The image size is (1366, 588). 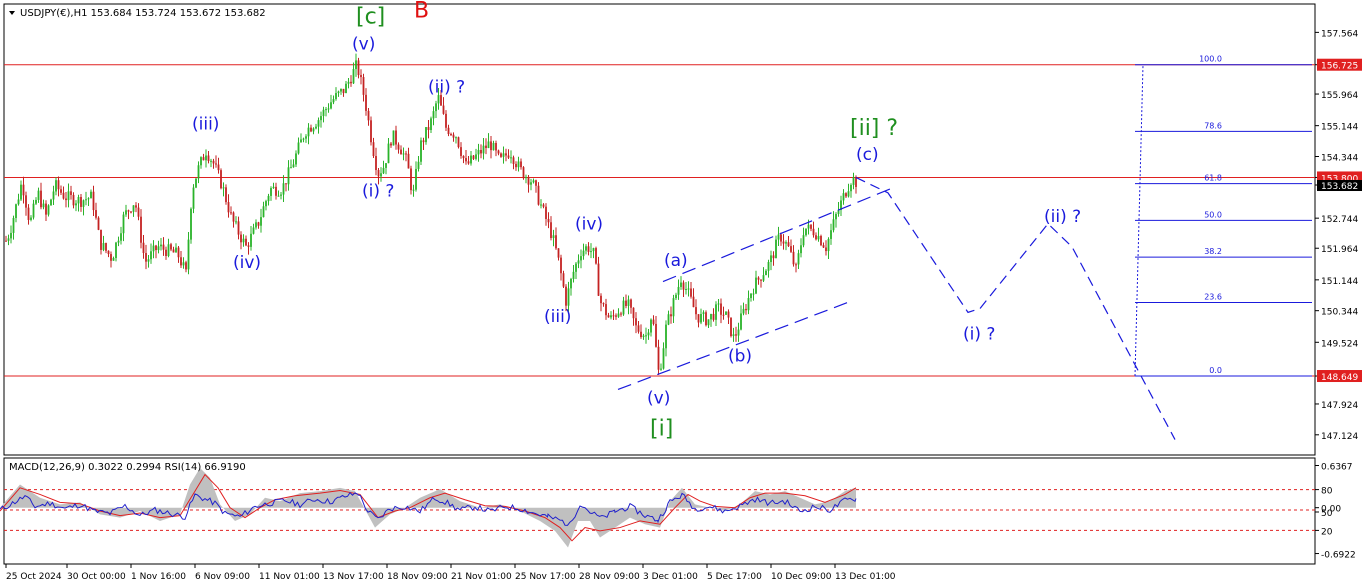 What do you see at coordinates (676, 261) in the screenshot?
I see `wave-label: (a)` at bounding box center [676, 261].